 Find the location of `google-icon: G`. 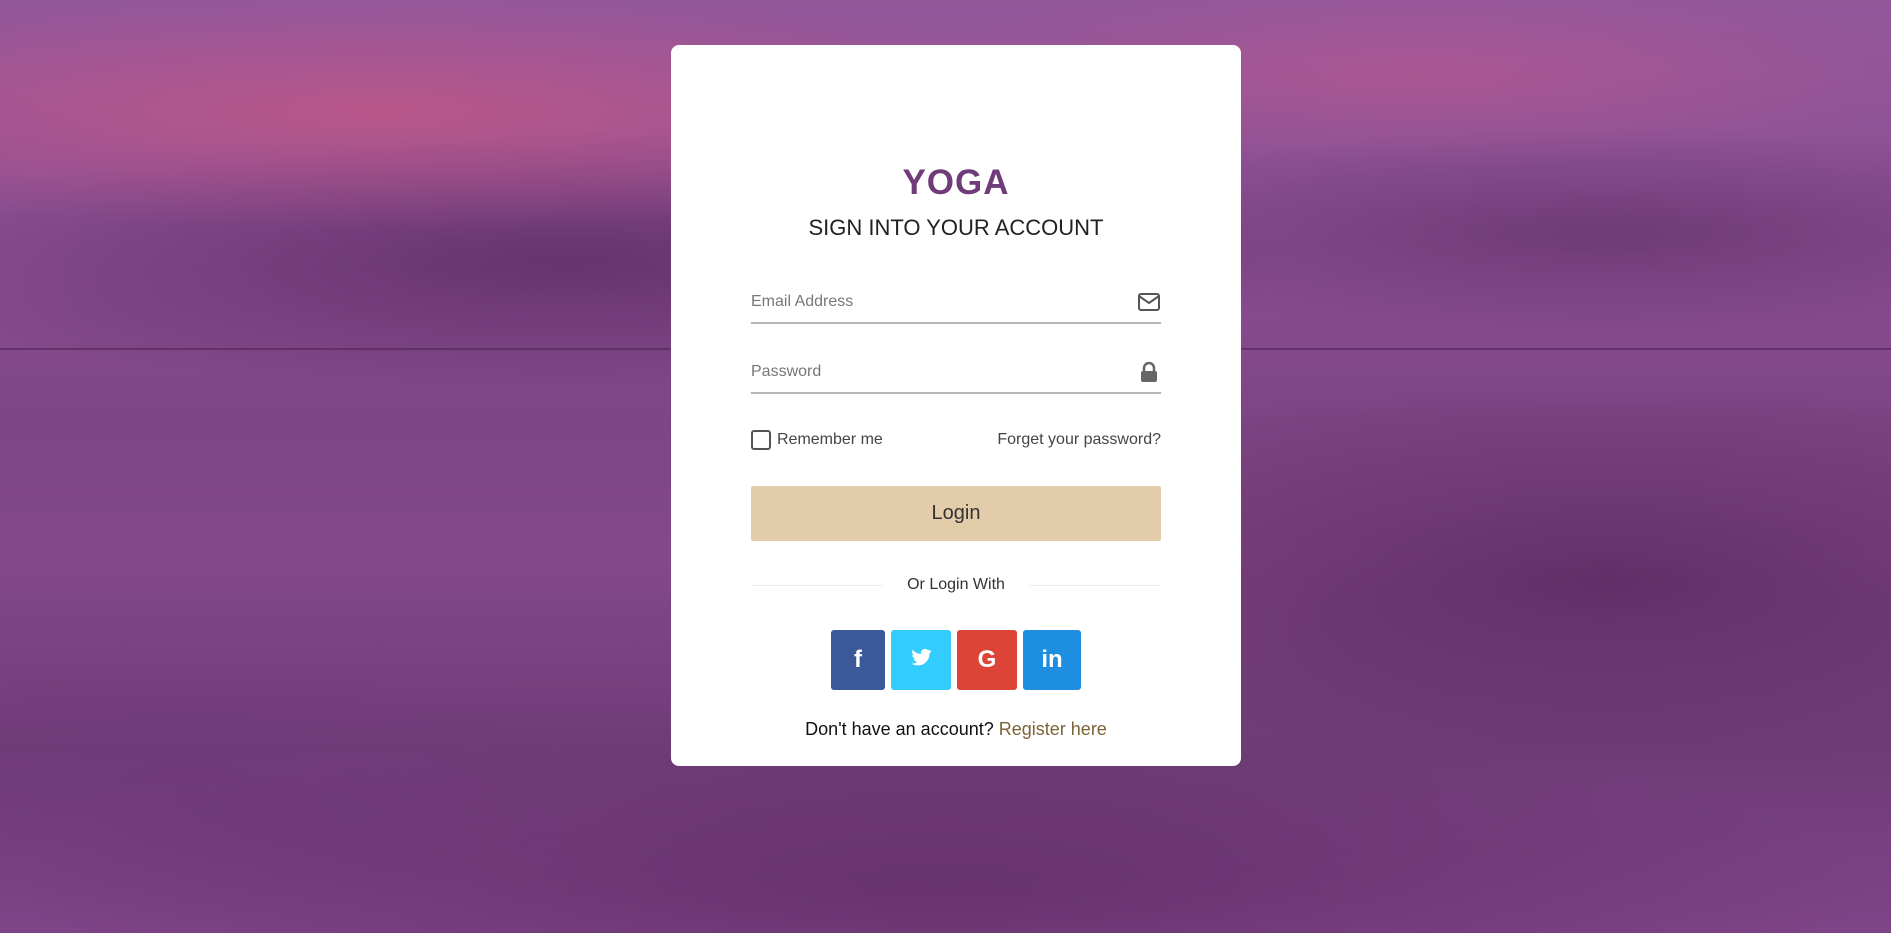

google-icon: G is located at coordinates (987, 659).